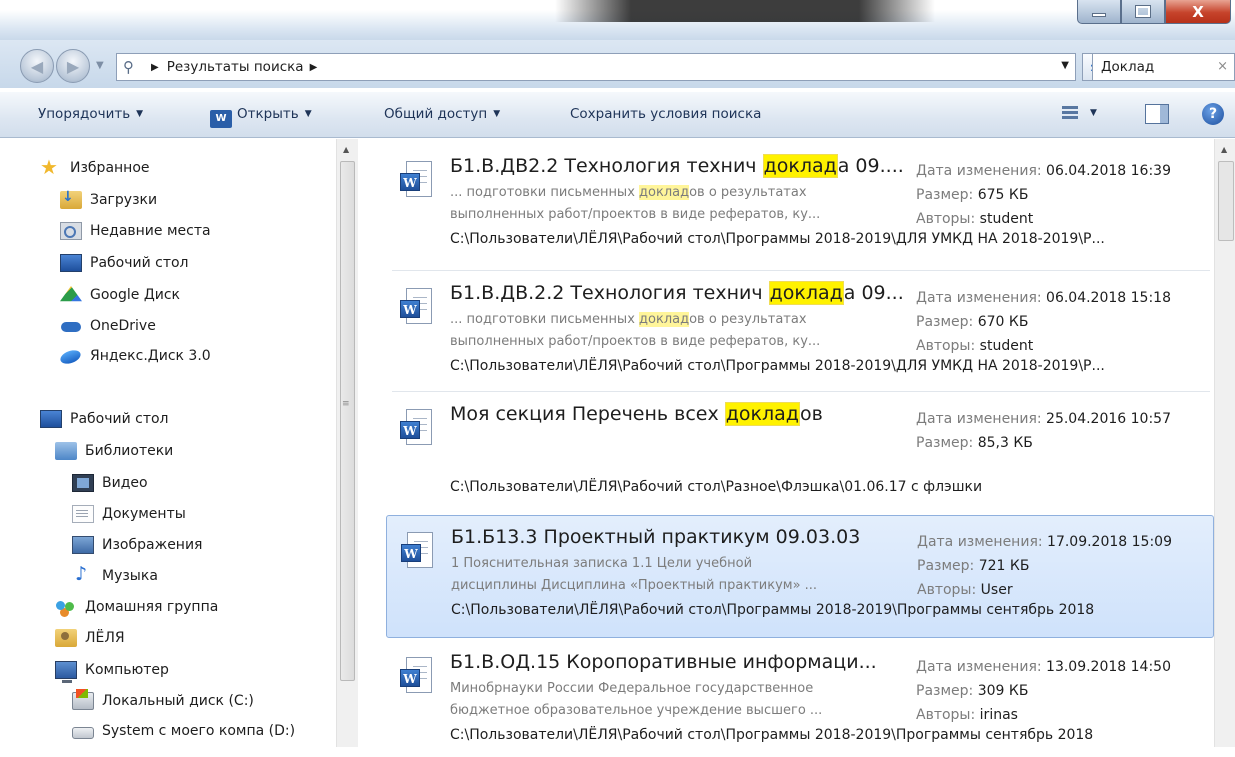  What do you see at coordinates (83, 545) in the screenshot?
I see `images-library-icon` at bounding box center [83, 545].